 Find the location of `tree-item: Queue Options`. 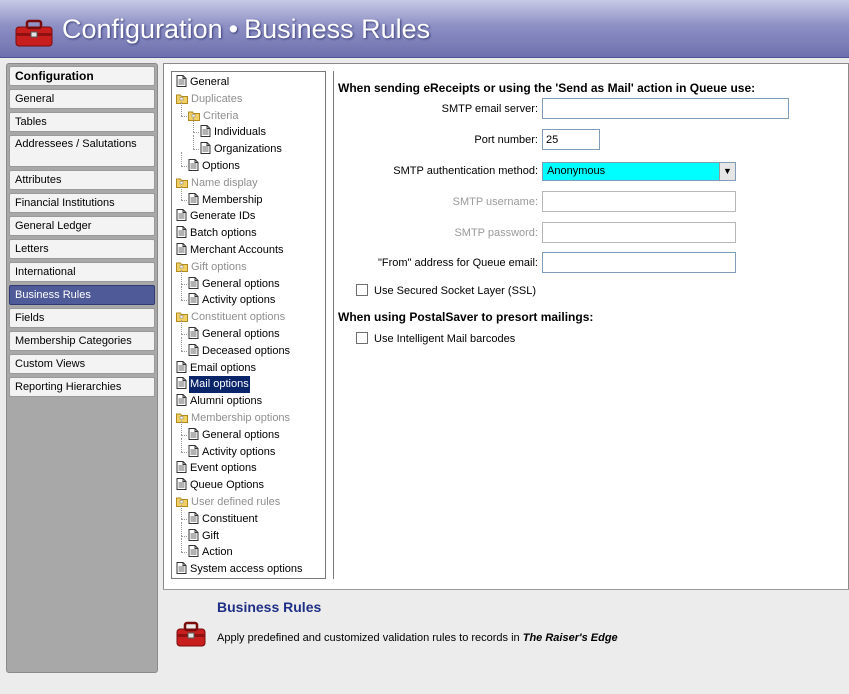

tree-item: Queue Options is located at coordinates (248, 485).